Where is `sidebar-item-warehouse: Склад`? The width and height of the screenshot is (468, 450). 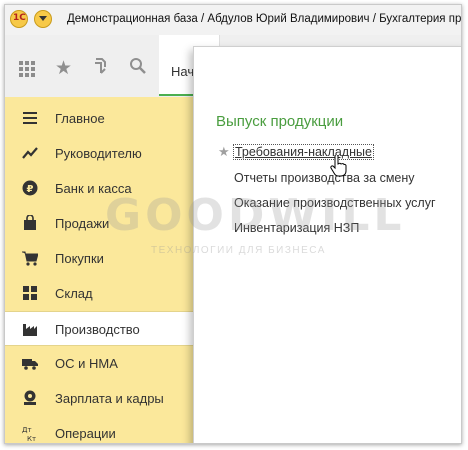 sidebar-item-warehouse: Склад is located at coordinates (99, 293).